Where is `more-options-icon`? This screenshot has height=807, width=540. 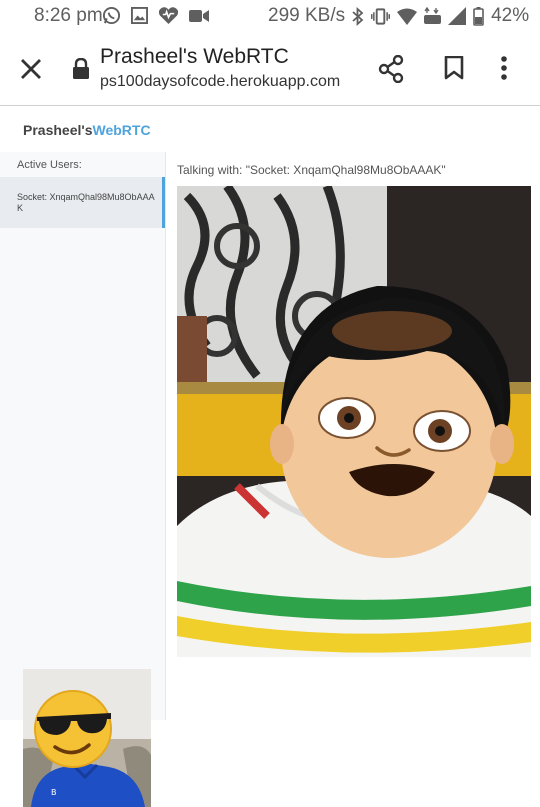
more-options-icon is located at coordinates (504, 68).